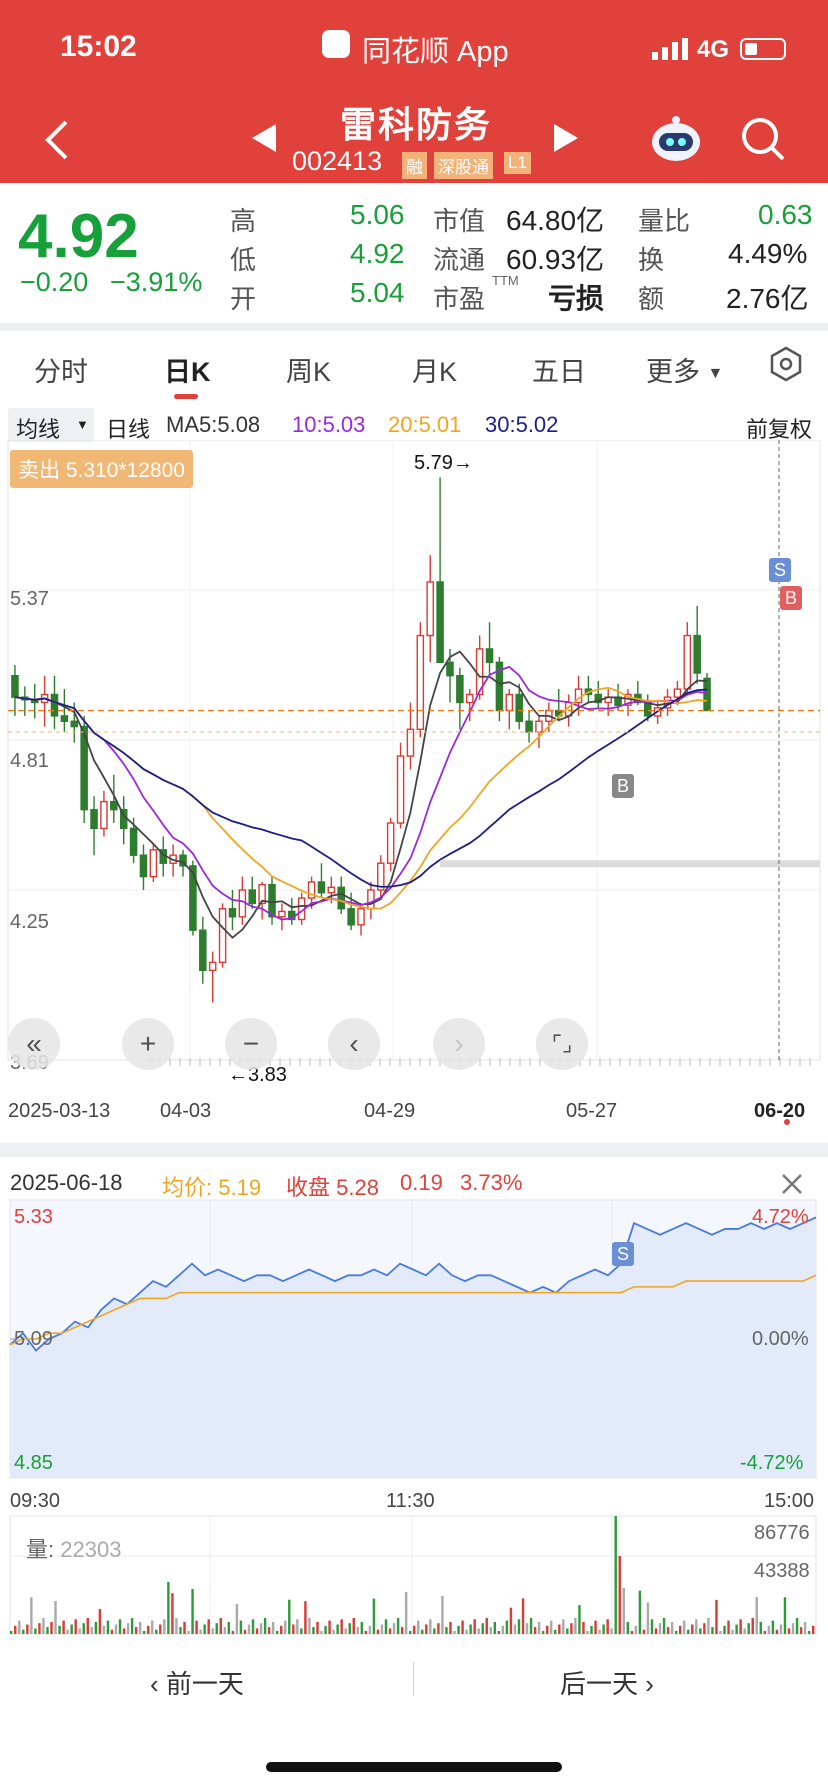  What do you see at coordinates (646, 1684) in the screenshot?
I see `chevron-right-icon: ›` at bounding box center [646, 1684].